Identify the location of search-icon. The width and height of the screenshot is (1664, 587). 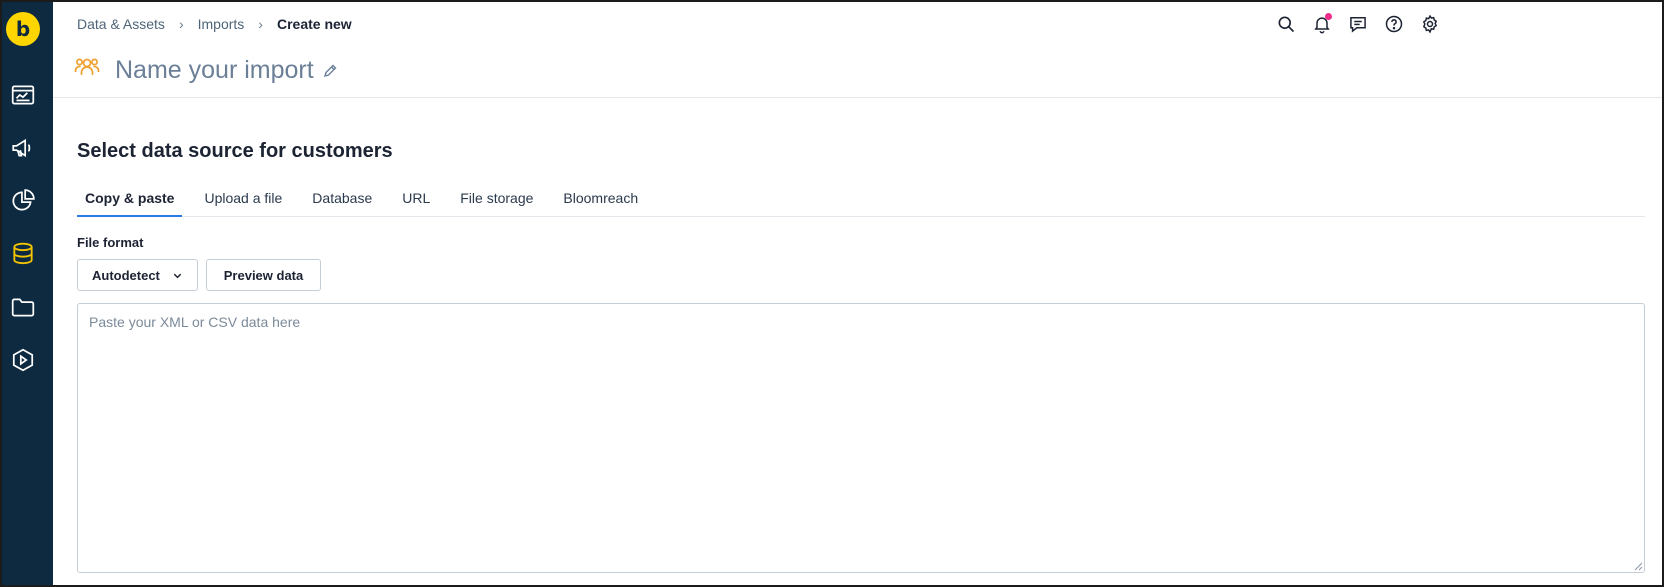
(1286, 24).